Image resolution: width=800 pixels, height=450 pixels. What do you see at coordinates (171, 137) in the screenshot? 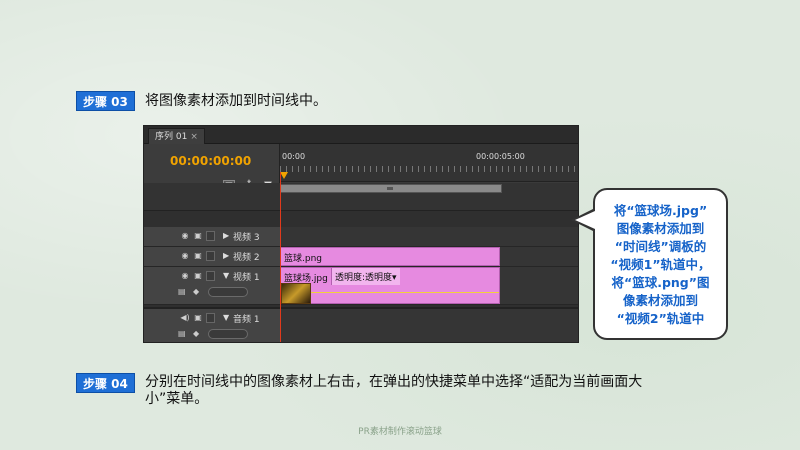
I see `tab-label: 序列 01` at bounding box center [171, 137].